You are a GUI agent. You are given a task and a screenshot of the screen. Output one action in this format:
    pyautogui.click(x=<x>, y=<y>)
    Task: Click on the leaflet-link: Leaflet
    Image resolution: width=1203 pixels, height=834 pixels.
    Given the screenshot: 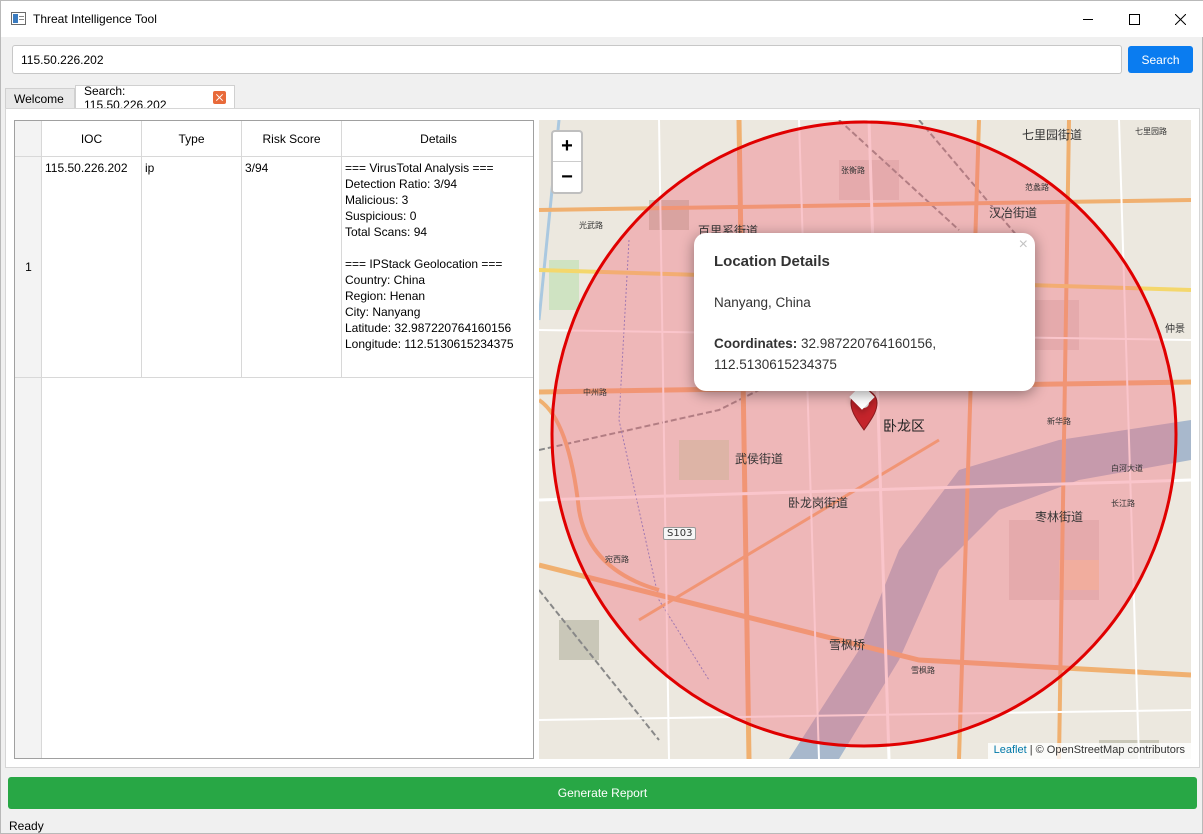 What is the action you would take?
    pyautogui.click(x=1010, y=750)
    